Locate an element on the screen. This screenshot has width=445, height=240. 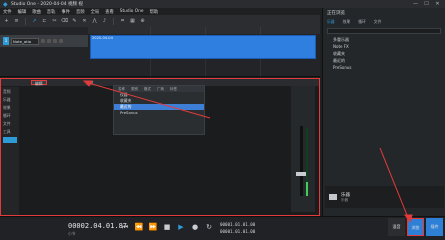
return-zero-icon: ⏮ is located at coordinates (125, 227).